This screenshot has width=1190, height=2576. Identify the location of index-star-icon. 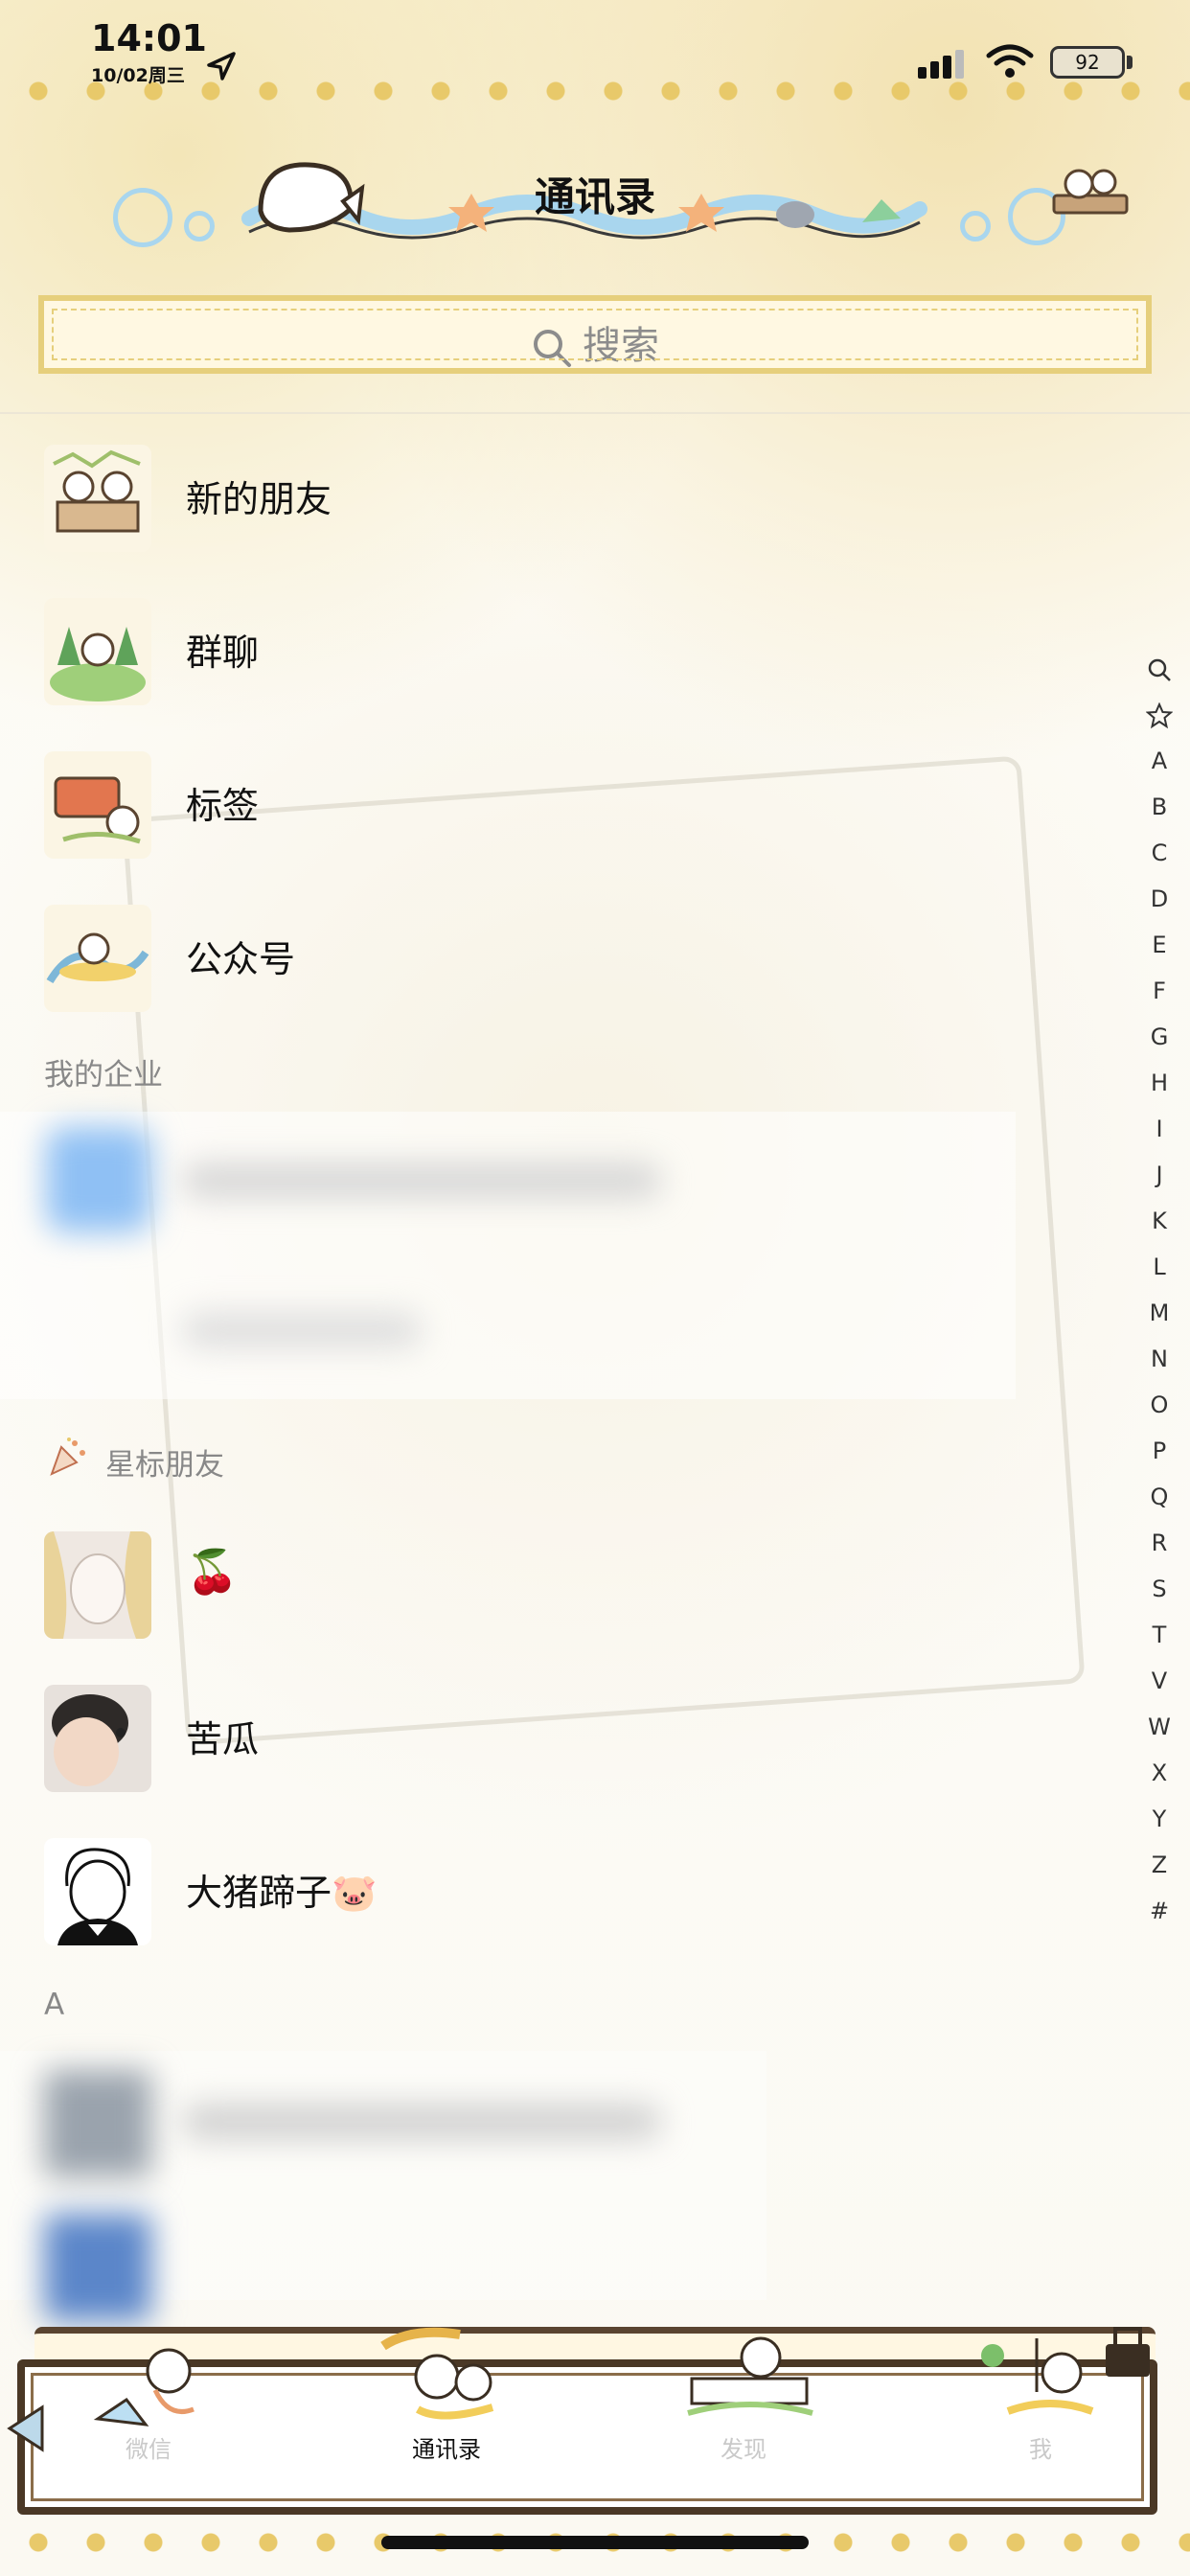
(1160, 715).